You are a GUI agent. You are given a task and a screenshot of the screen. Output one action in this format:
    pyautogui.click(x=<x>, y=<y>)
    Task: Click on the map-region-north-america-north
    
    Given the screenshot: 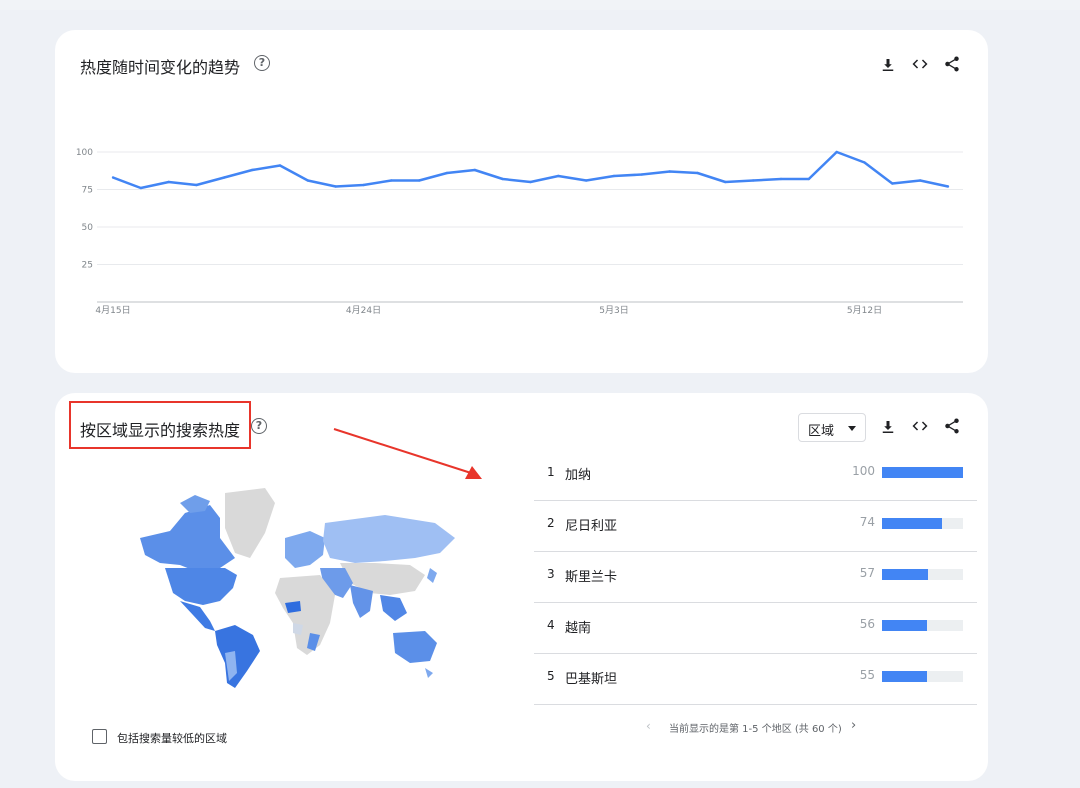 What is the action you would take?
    pyautogui.click(x=187, y=539)
    